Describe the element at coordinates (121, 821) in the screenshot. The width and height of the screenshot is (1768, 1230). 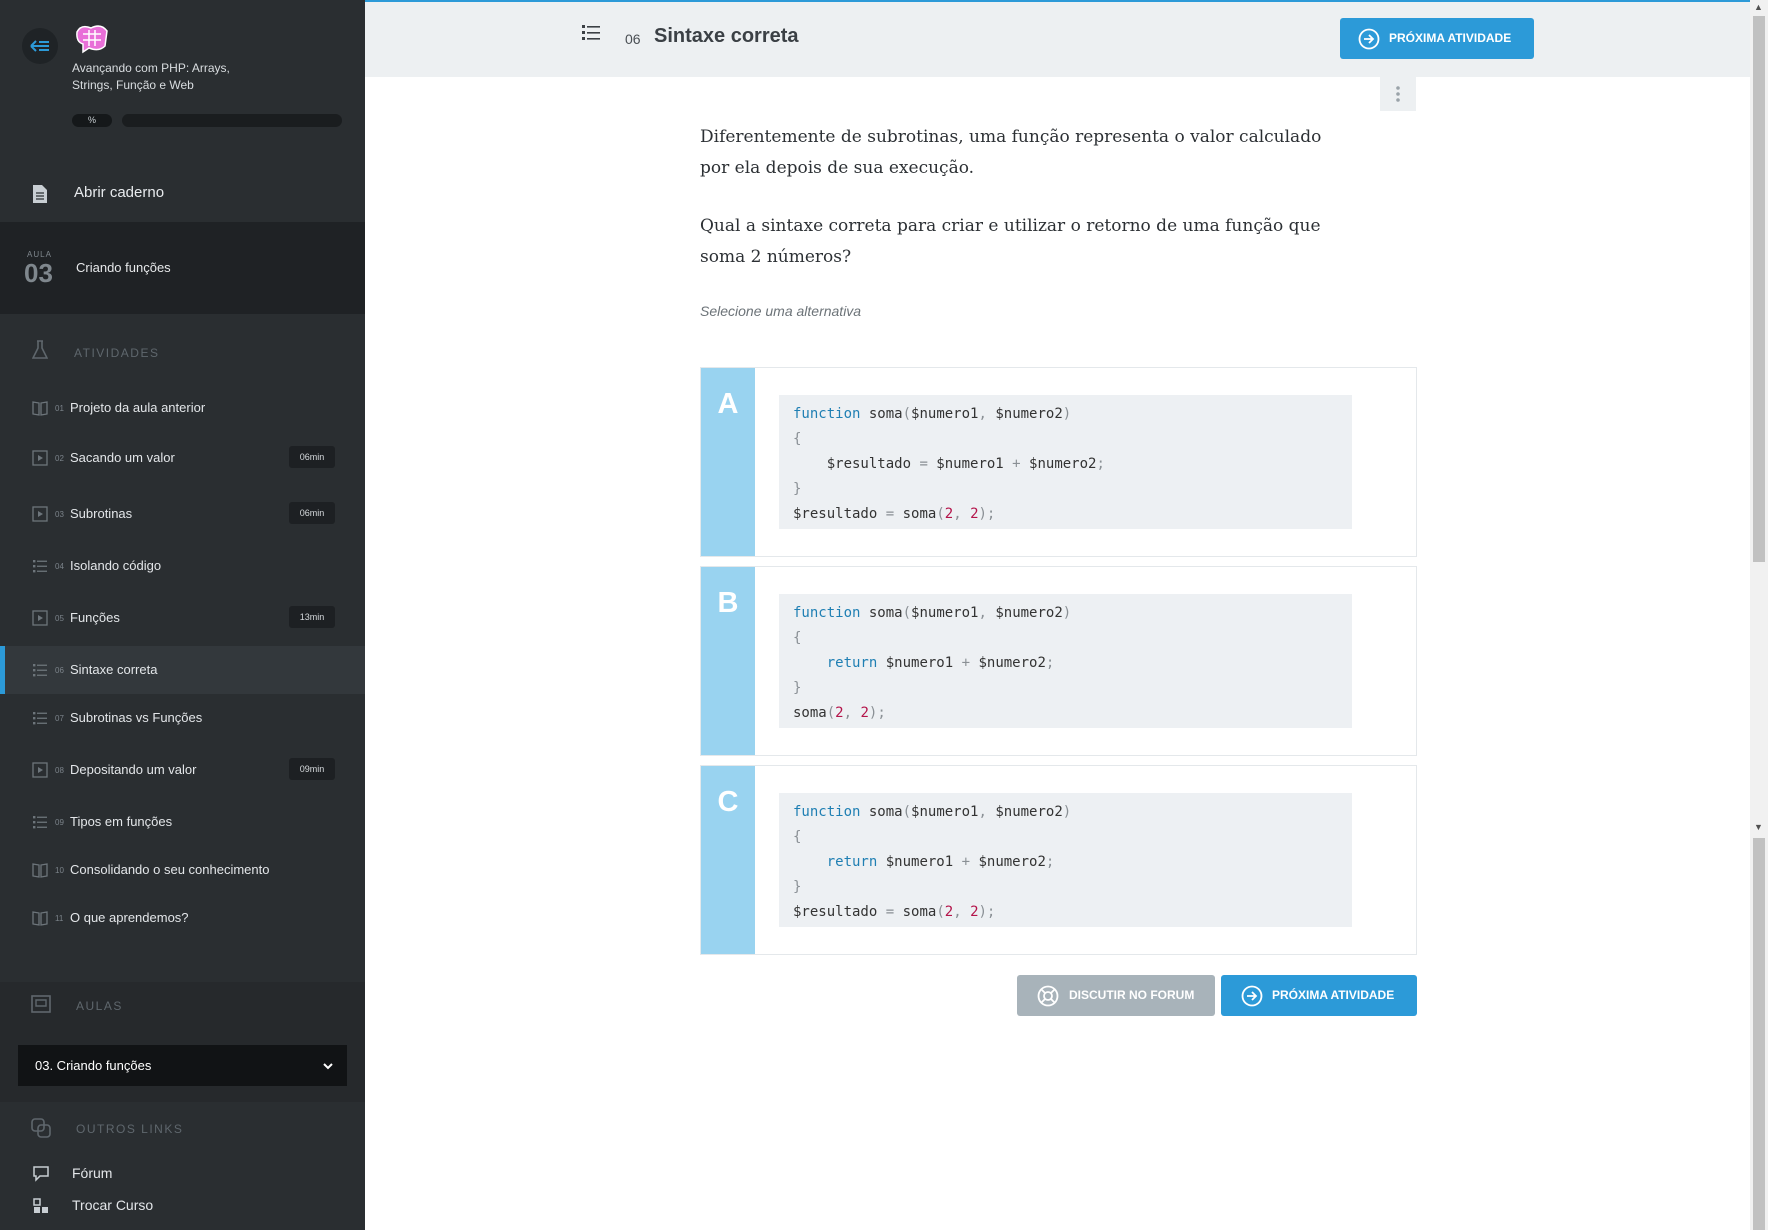
I see `activity-title: Tipos em funções` at that location.